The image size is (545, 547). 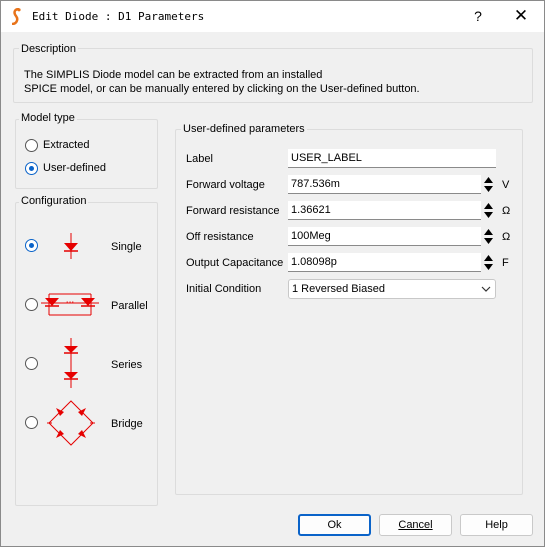 What do you see at coordinates (488, 184) in the screenshot?
I see `forward-voltage-spinner-icon` at bounding box center [488, 184].